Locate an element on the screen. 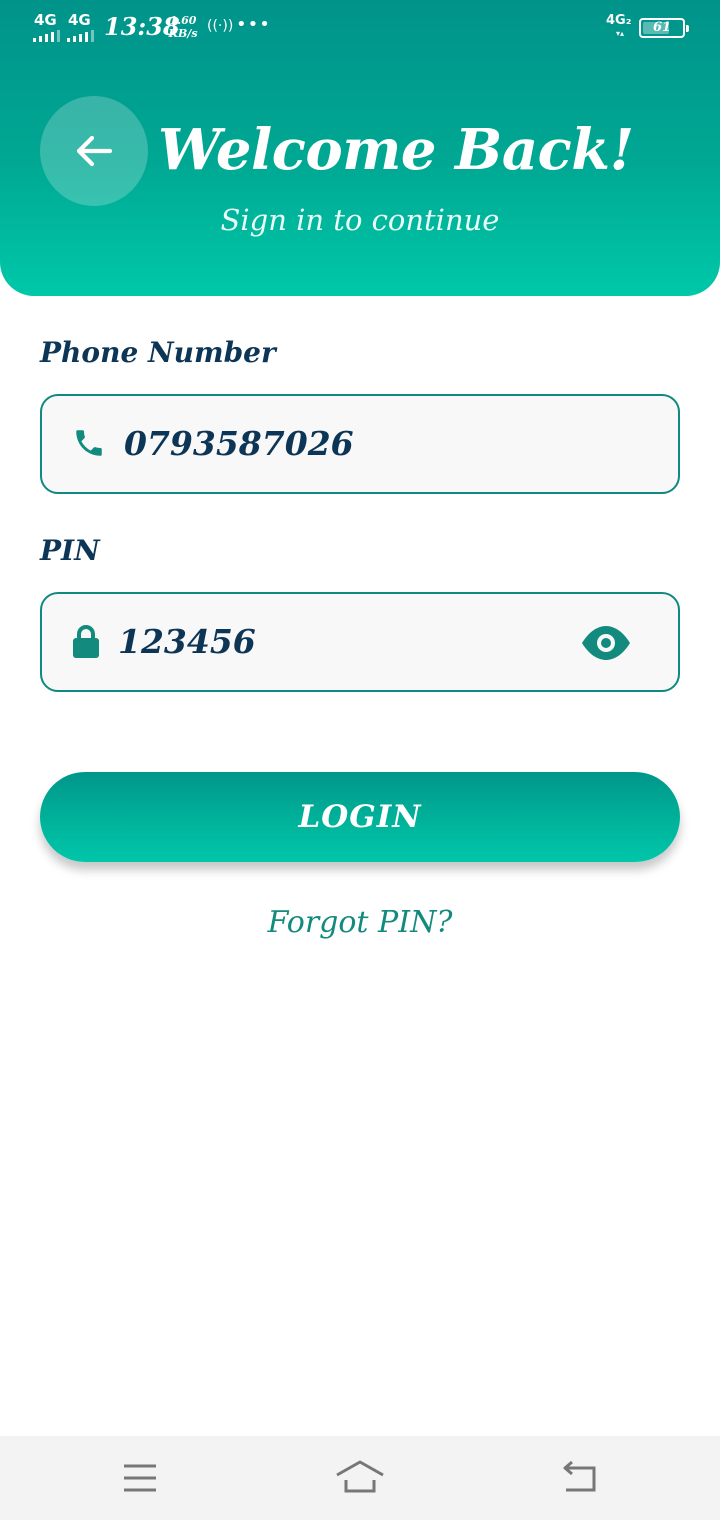 The image size is (720, 1520). signal-2-icon: 4G is located at coordinates (81, 27).